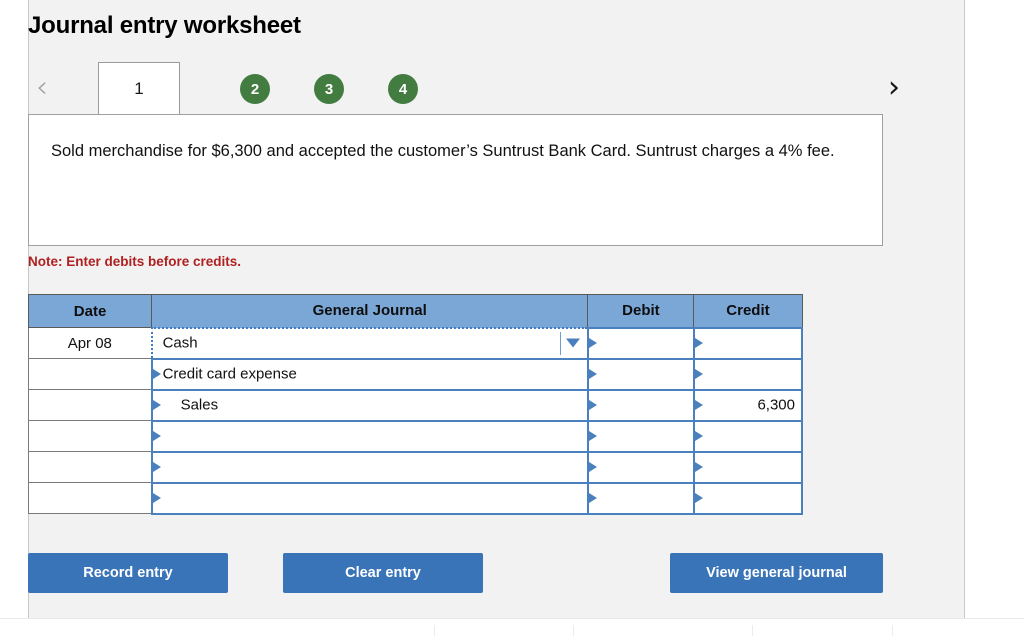  I want to click on cell-credit: 6,300, so click(748, 405).